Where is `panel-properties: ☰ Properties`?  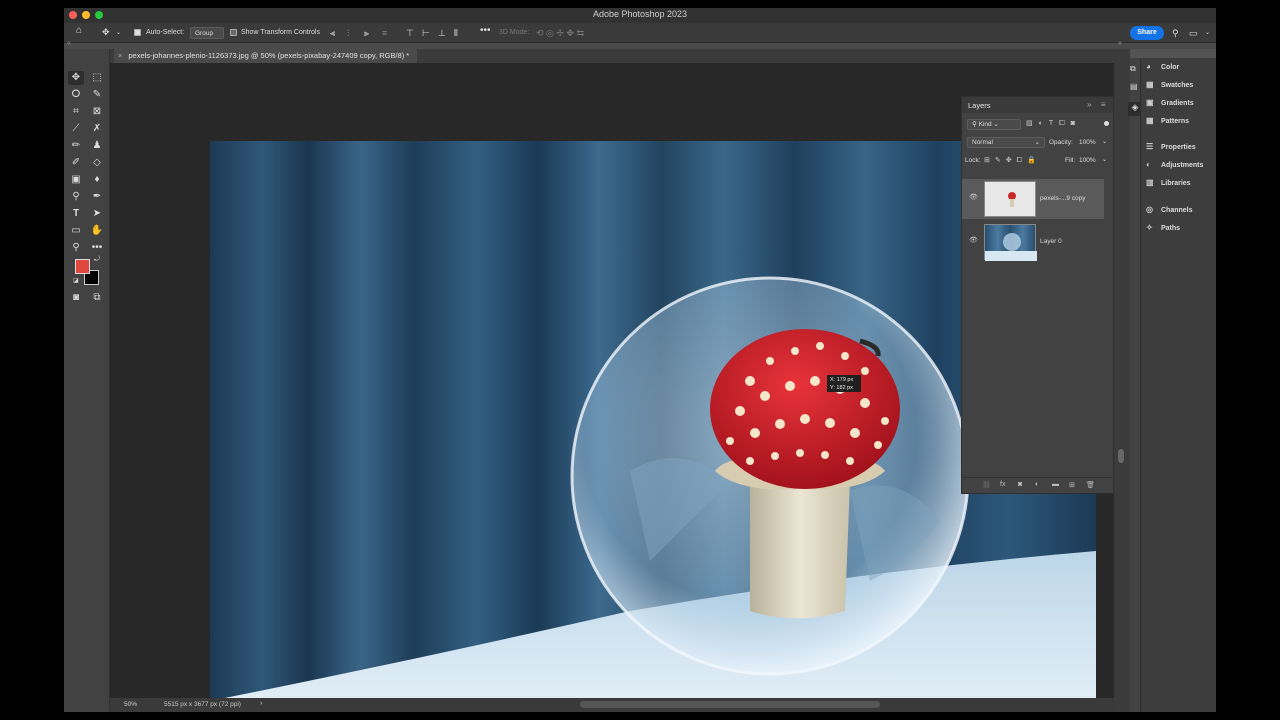 panel-properties: ☰ Properties is located at coordinates (1171, 147).